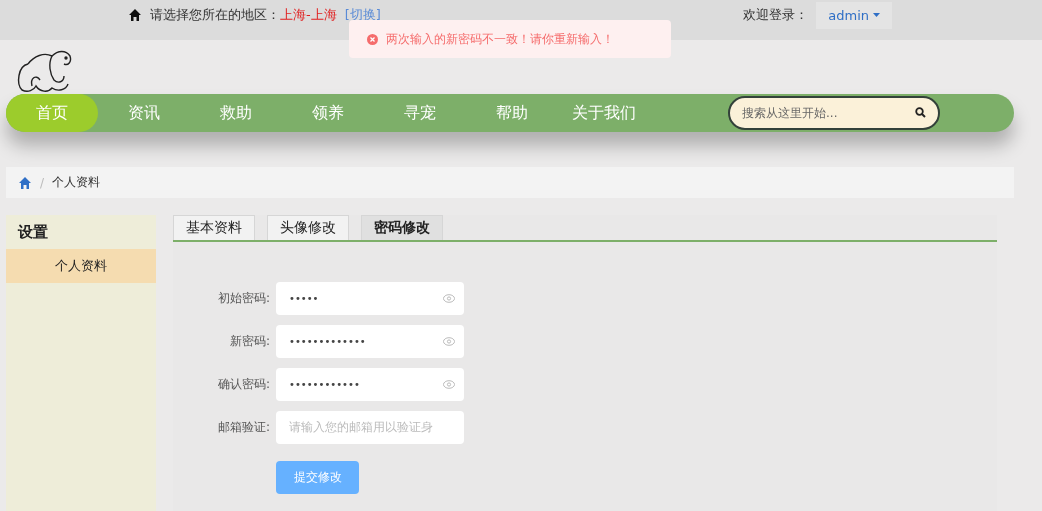  I want to click on switch-link: [切换], so click(362, 15).